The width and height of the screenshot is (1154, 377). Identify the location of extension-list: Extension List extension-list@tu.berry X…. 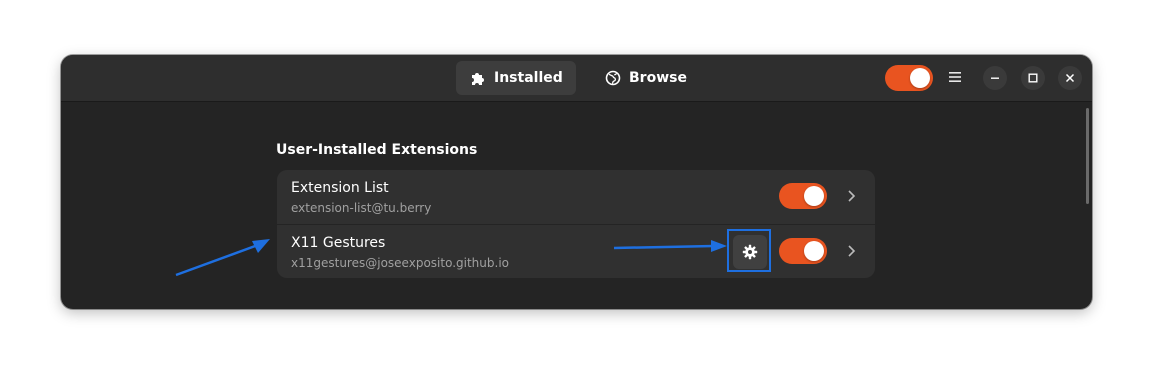
(576, 224).